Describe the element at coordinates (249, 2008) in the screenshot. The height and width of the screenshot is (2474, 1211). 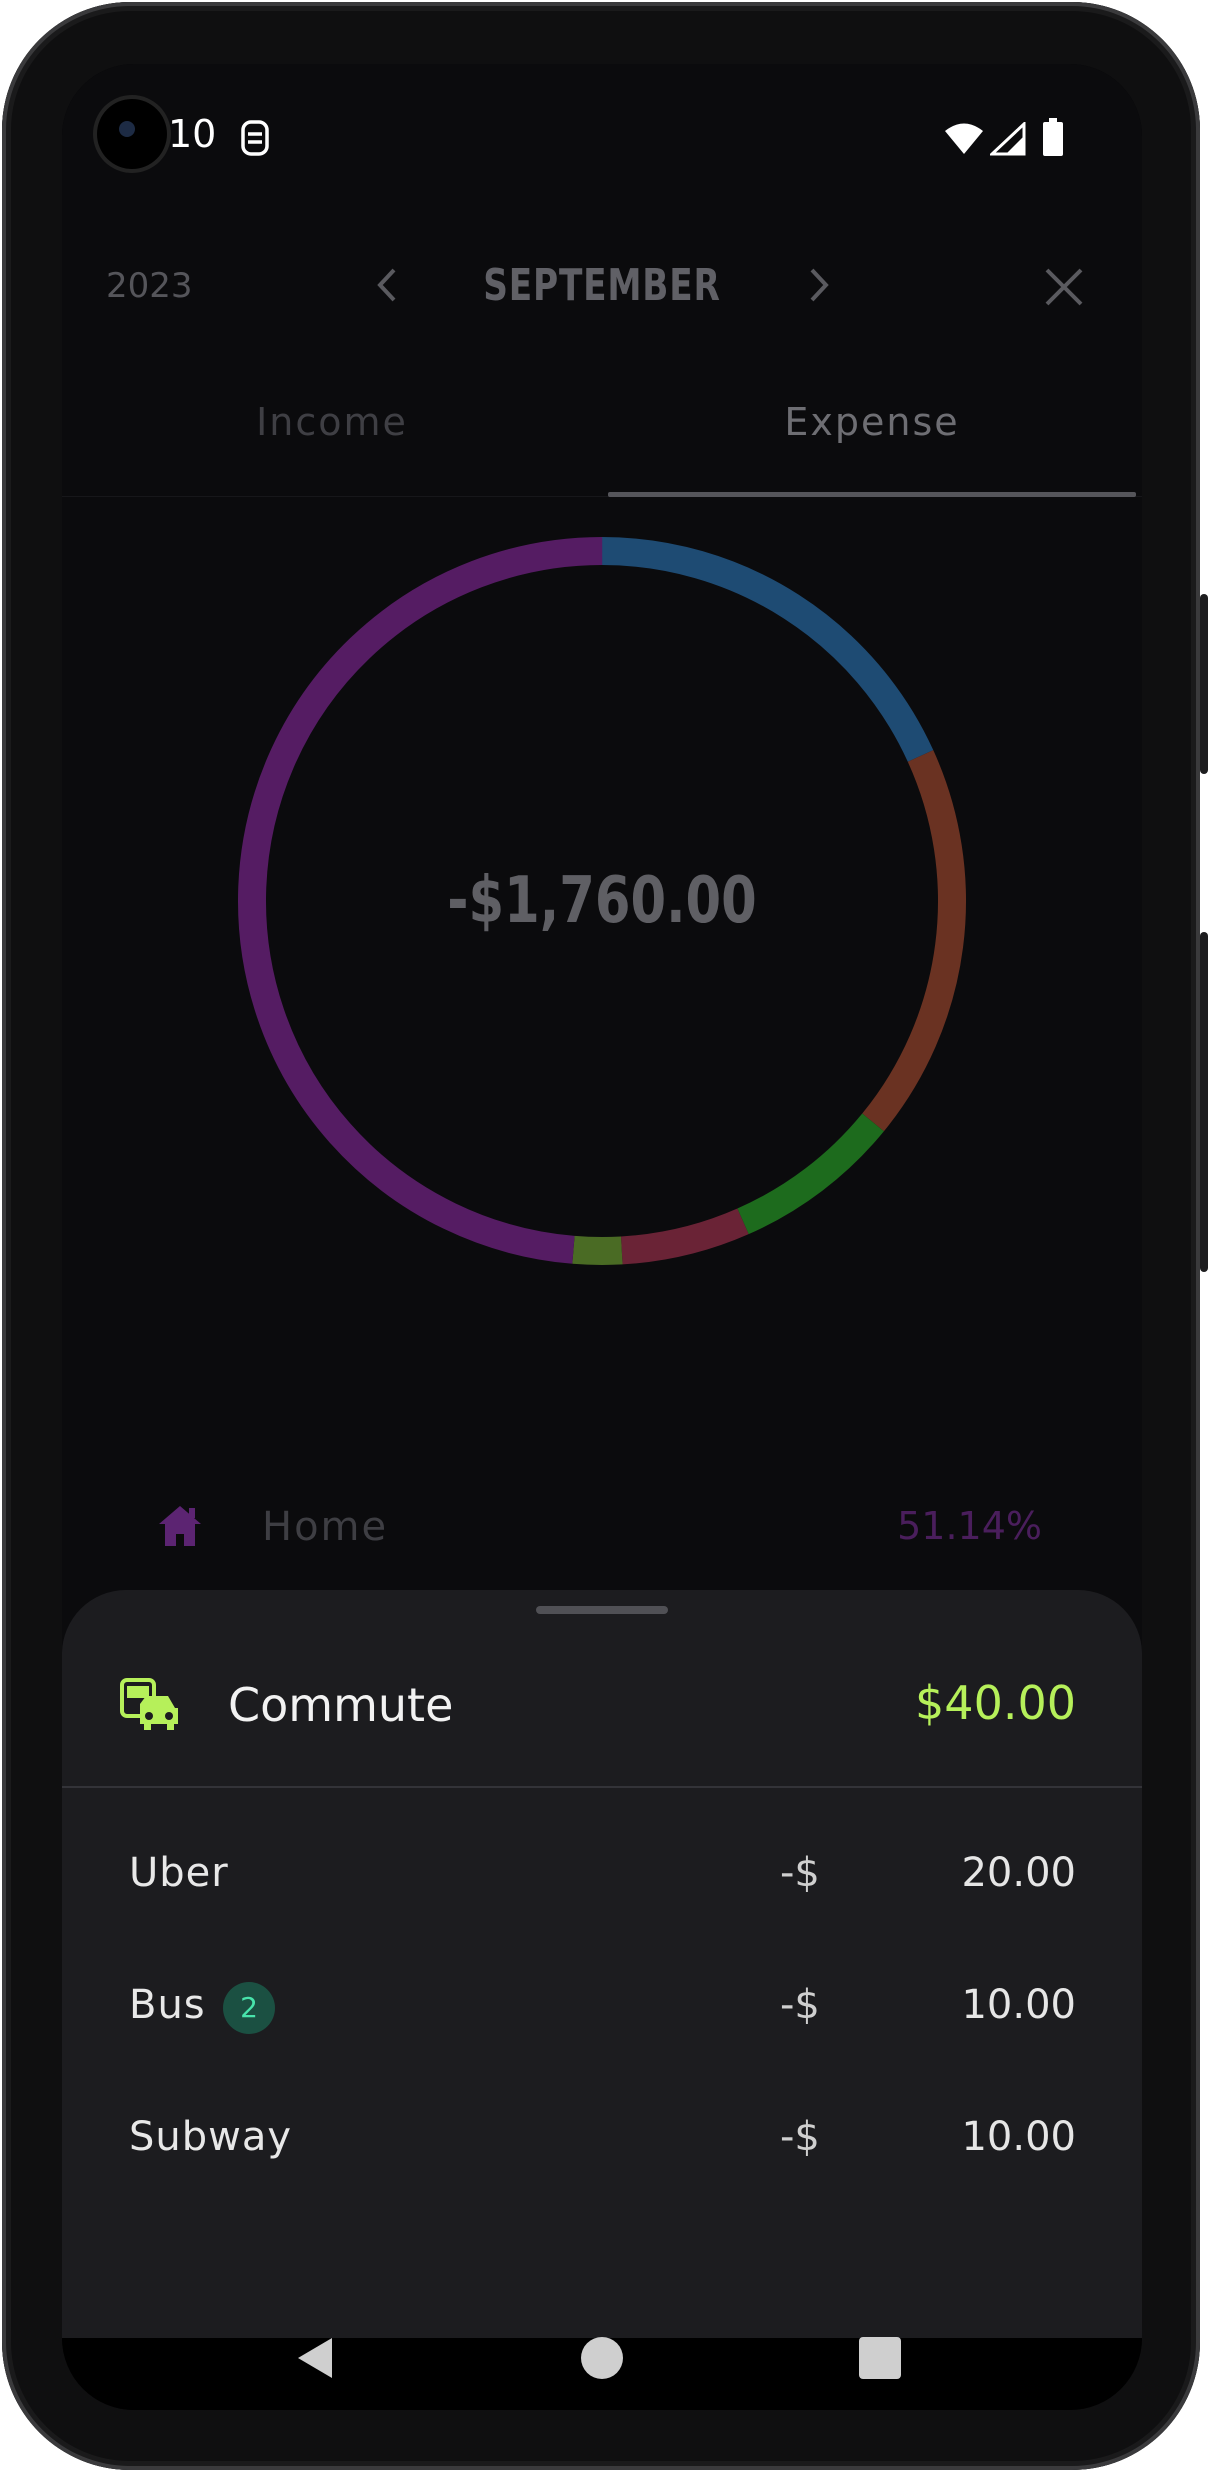
I see `transaction-count-badge: 2` at that location.